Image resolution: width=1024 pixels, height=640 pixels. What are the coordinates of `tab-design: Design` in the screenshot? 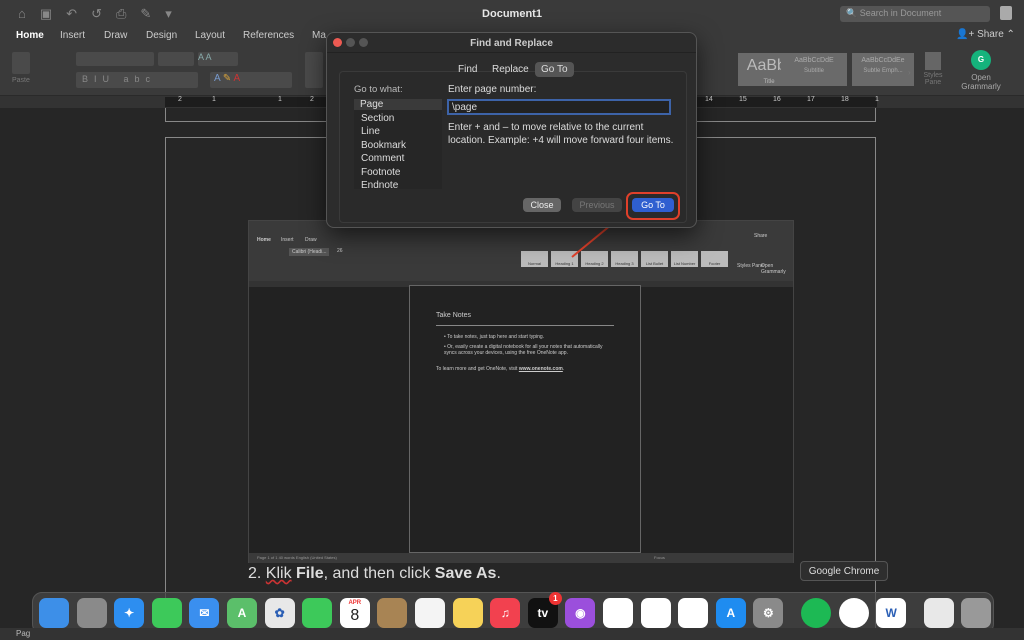 It's located at (161, 35).